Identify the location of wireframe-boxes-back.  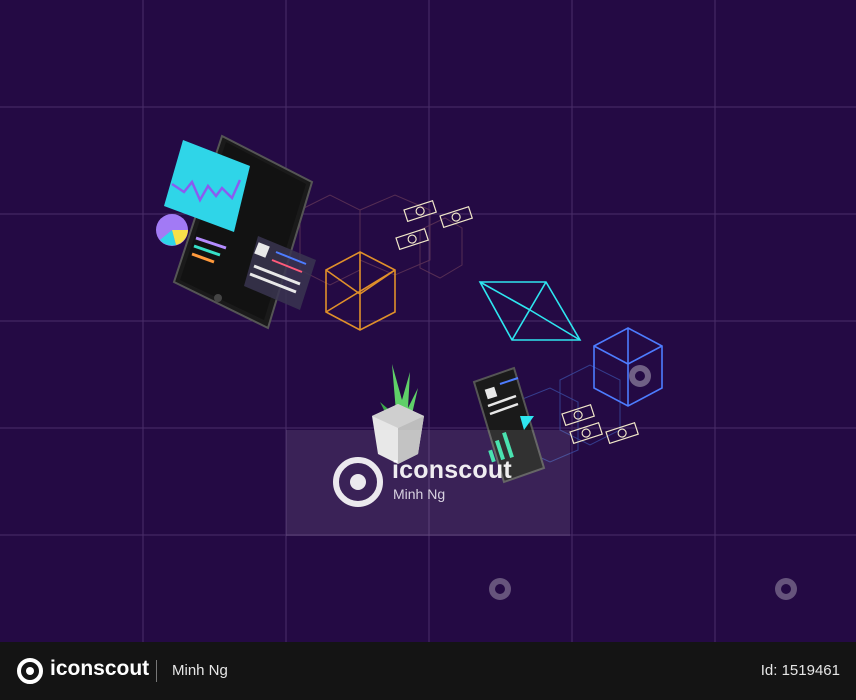
(381, 240).